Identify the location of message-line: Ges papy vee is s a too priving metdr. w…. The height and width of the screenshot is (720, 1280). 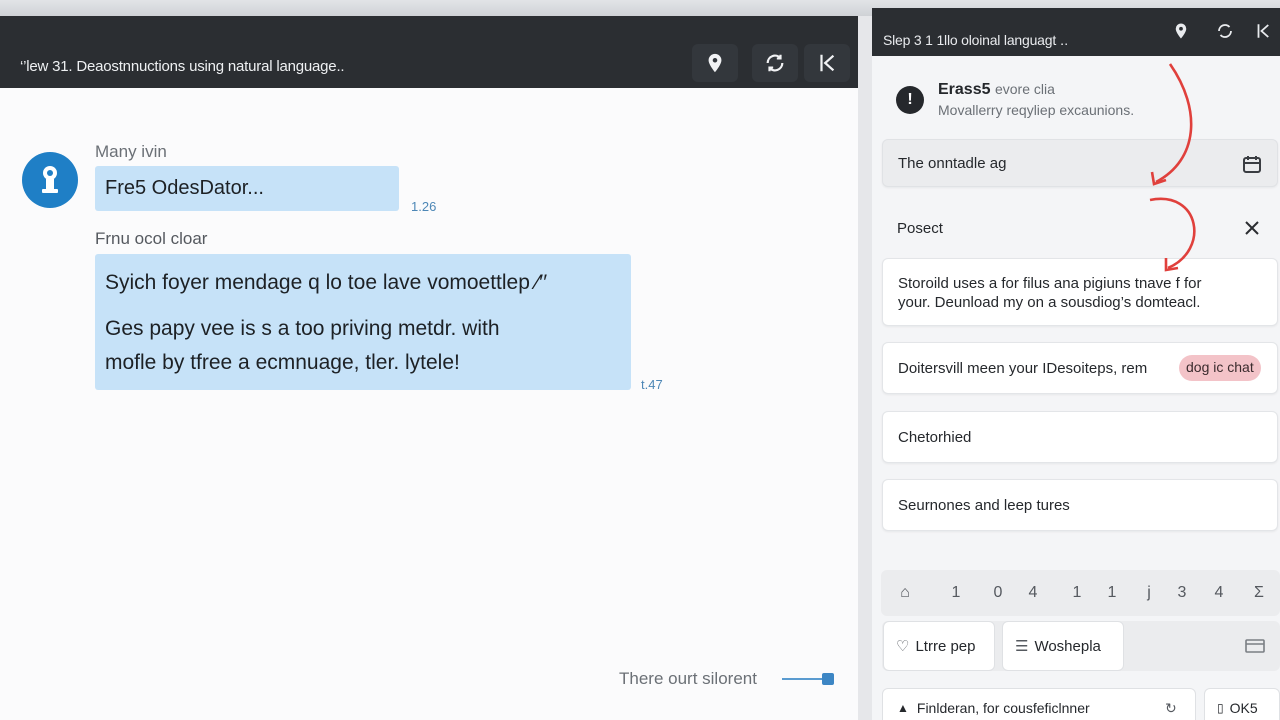
(302, 328).